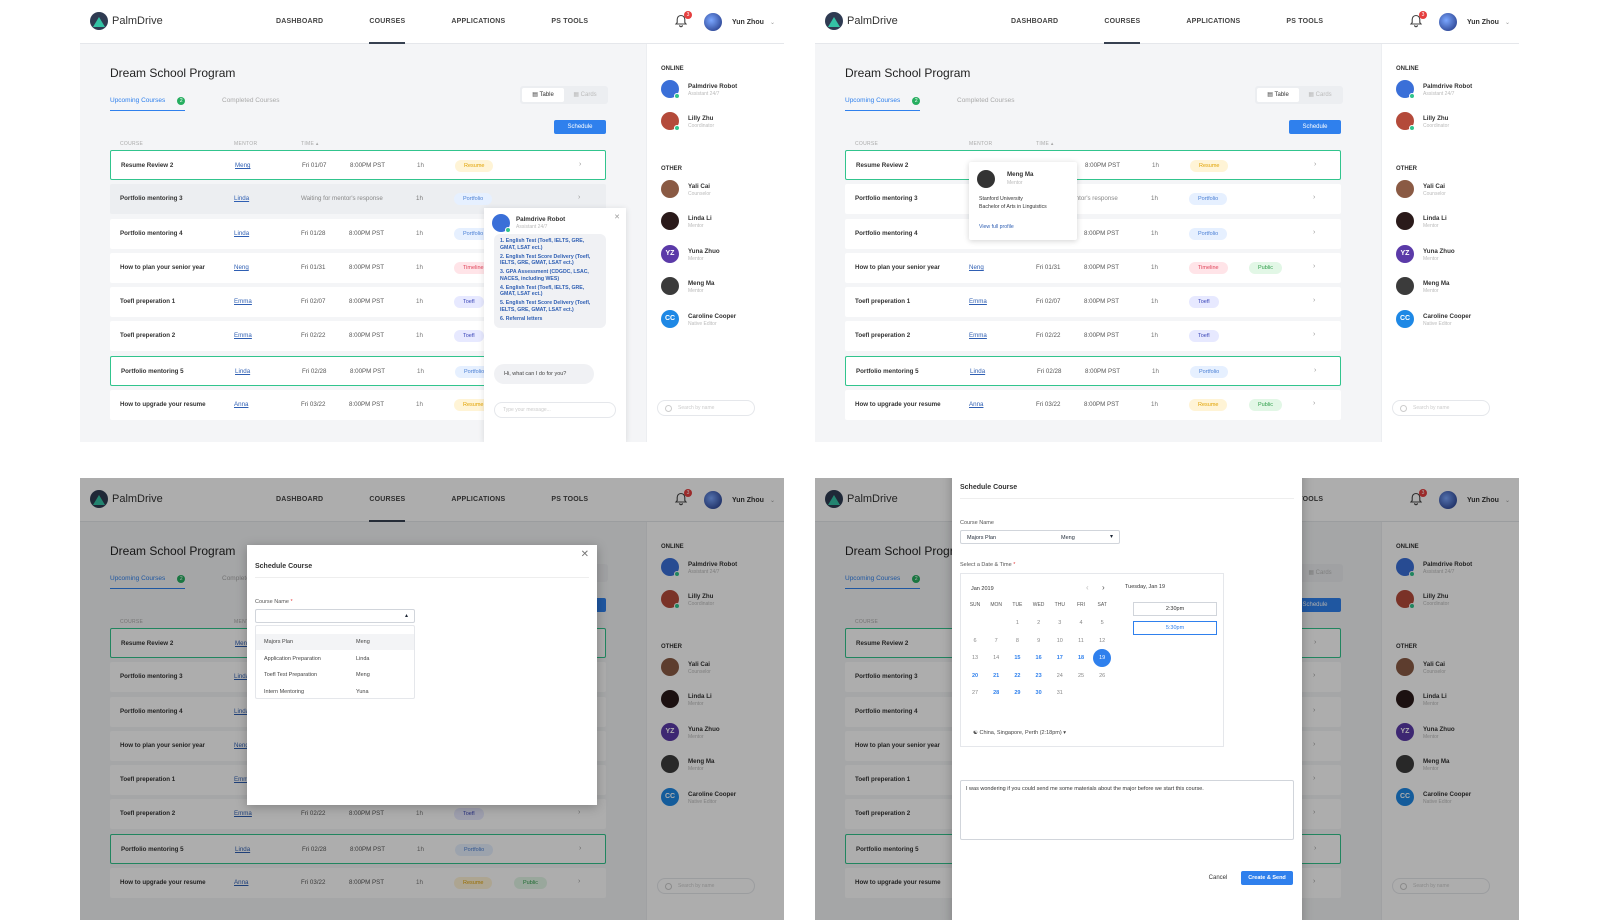 Image resolution: width=1600 pixels, height=920 pixels. What do you see at coordinates (1087, 587) in the screenshot?
I see `prev-month-icon: ‹` at bounding box center [1087, 587].